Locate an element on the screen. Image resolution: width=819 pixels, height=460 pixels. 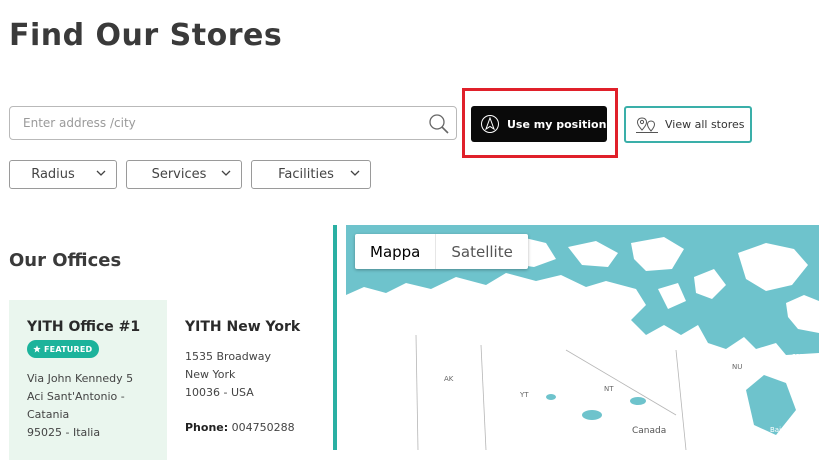
use-my-position-button: Use my position is located at coordinates (539, 124).